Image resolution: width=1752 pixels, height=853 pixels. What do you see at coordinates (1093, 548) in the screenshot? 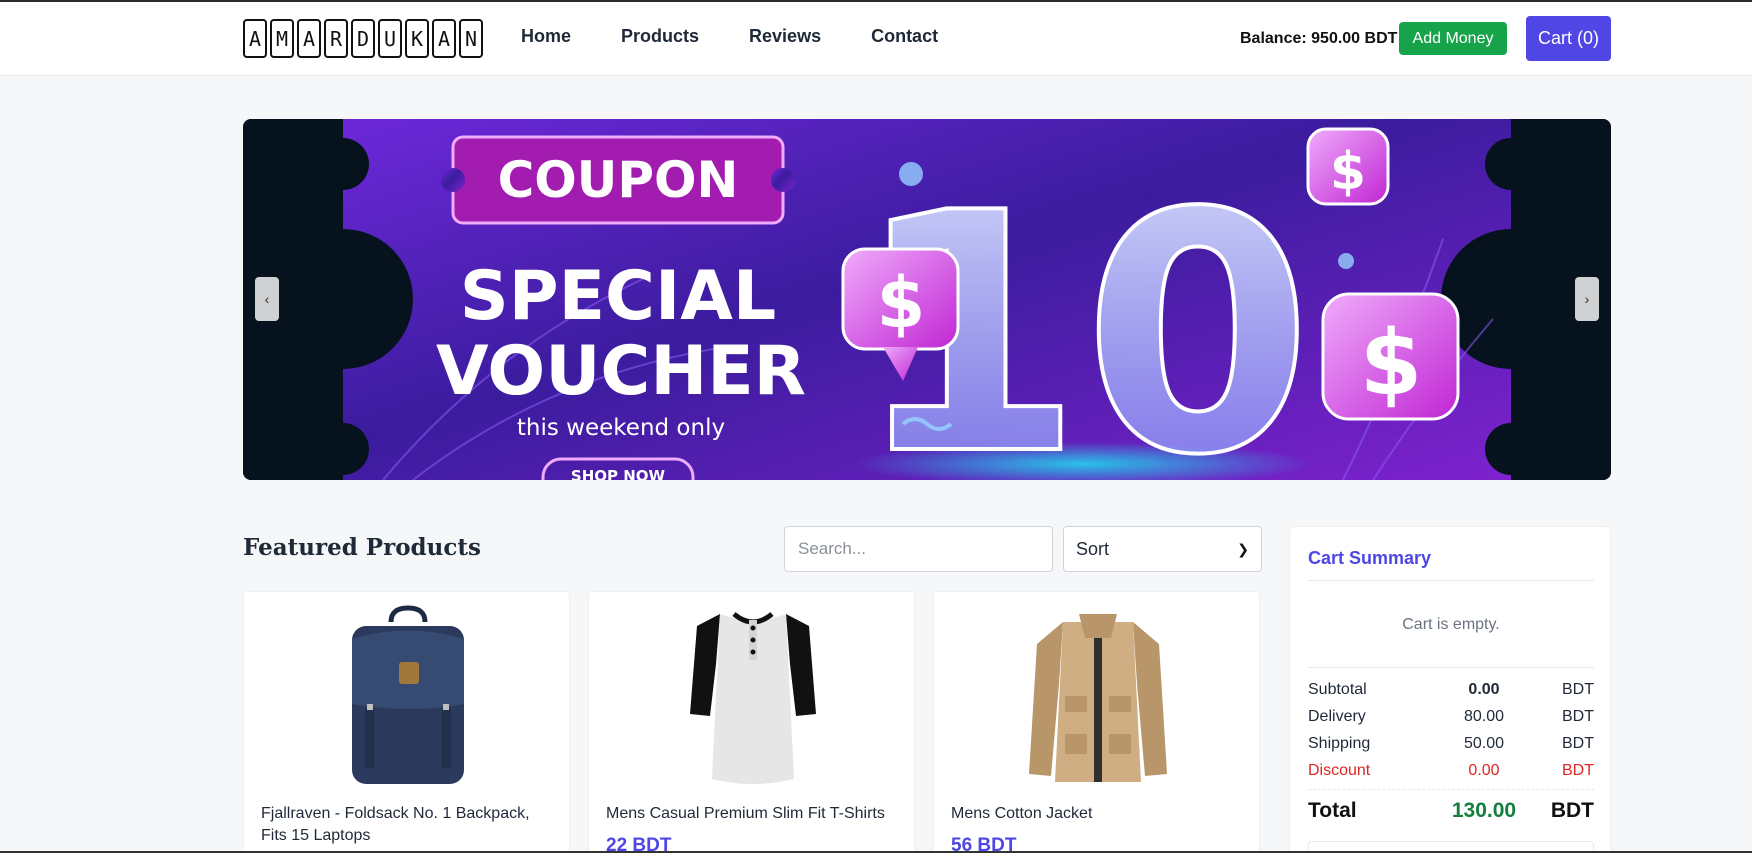
I see `sort-select-label: Sort` at bounding box center [1093, 548].